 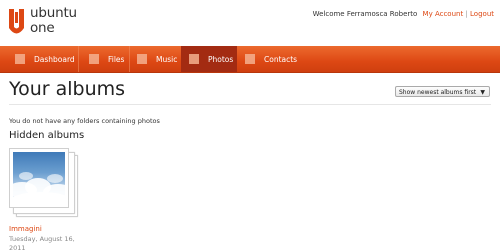 I want to click on tab-contacts: Contacts, so click(x=272, y=59).